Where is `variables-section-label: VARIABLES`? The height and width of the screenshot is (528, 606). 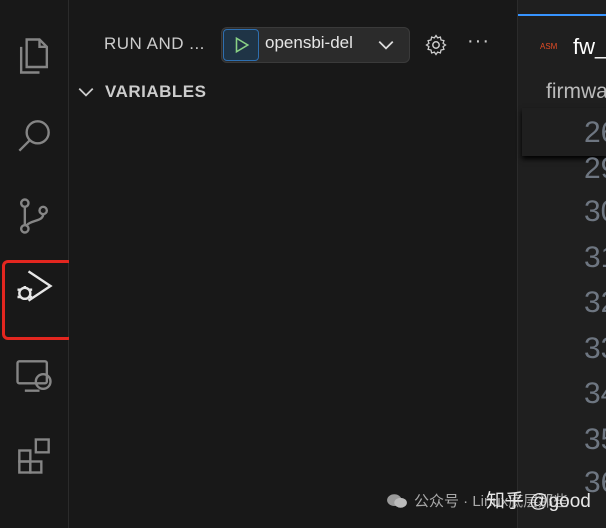
variables-section-label: VARIABLES is located at coordinates (156, 91).